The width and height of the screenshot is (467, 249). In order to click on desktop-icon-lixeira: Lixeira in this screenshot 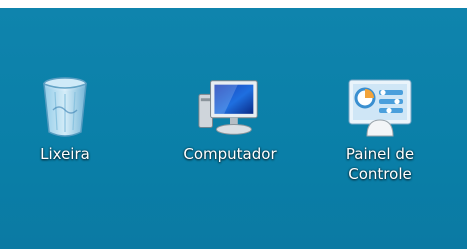, I will do `click(65, 117)`.